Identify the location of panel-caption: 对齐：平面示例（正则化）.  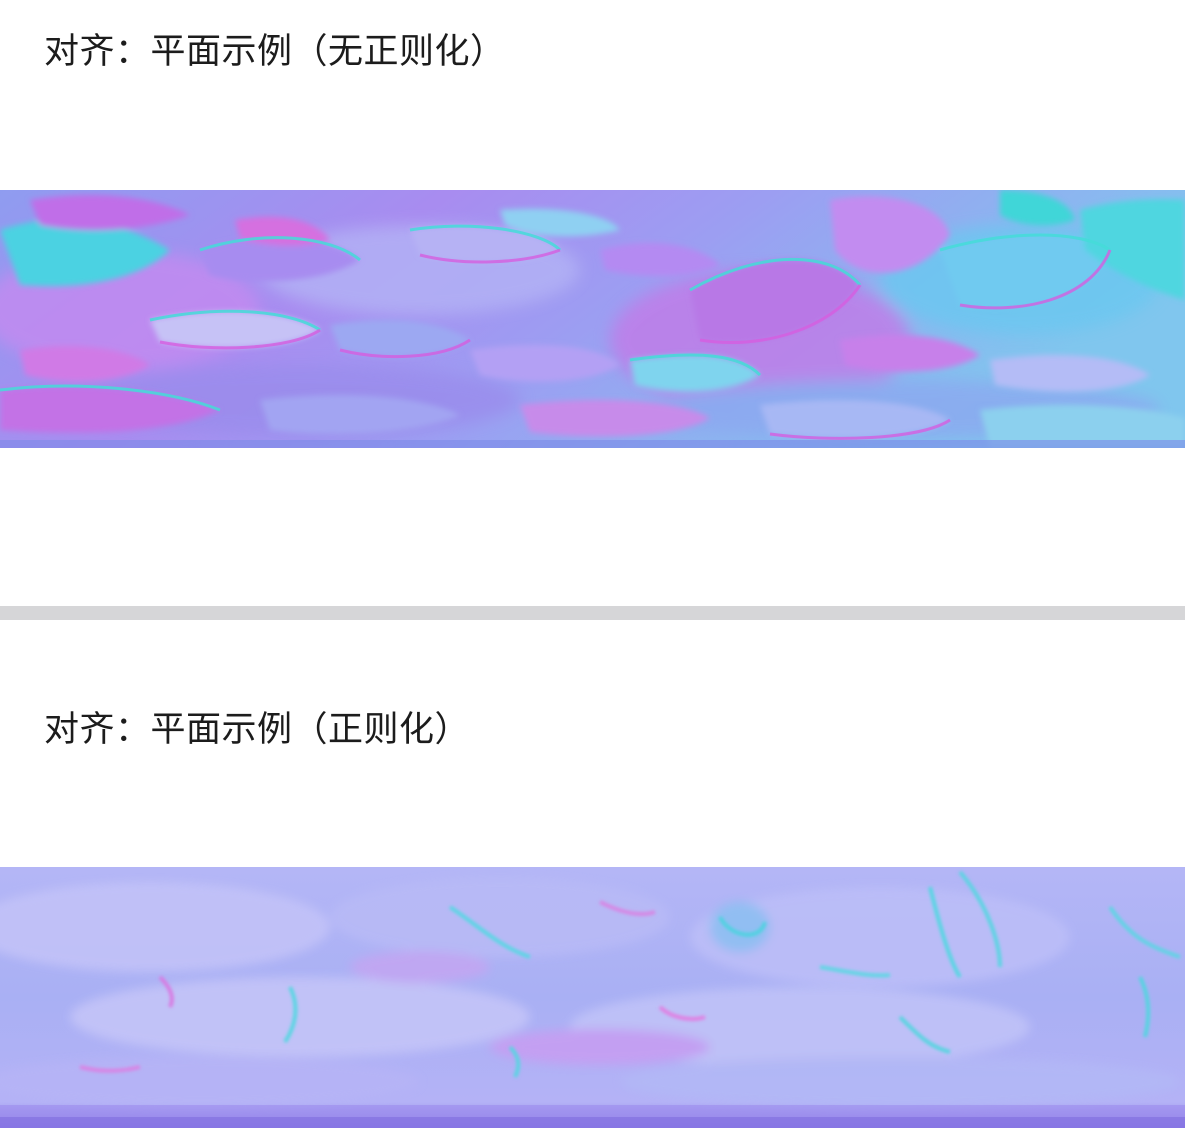
(257, 730).